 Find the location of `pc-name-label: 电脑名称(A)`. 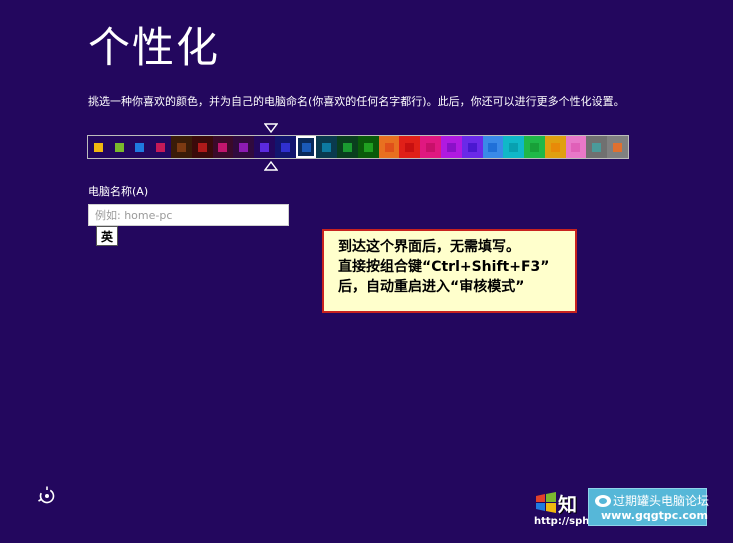

pc-name-label: 电脑名称(A) is located at coordinates (118, 191).